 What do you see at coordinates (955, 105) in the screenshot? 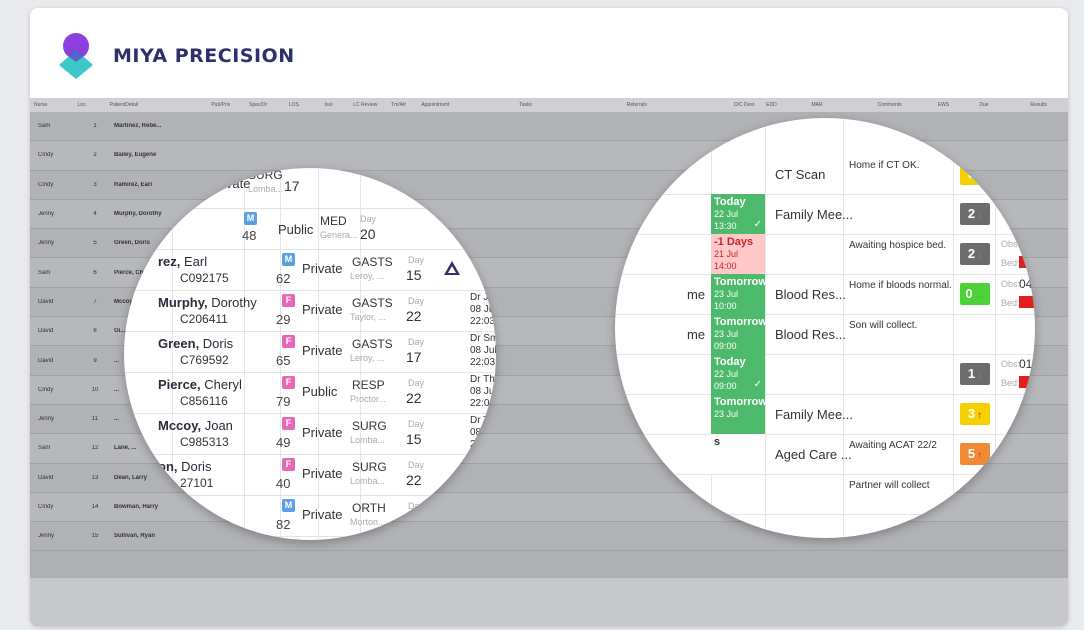
I see `column-header: EWS` at bounding box center [955, 105].